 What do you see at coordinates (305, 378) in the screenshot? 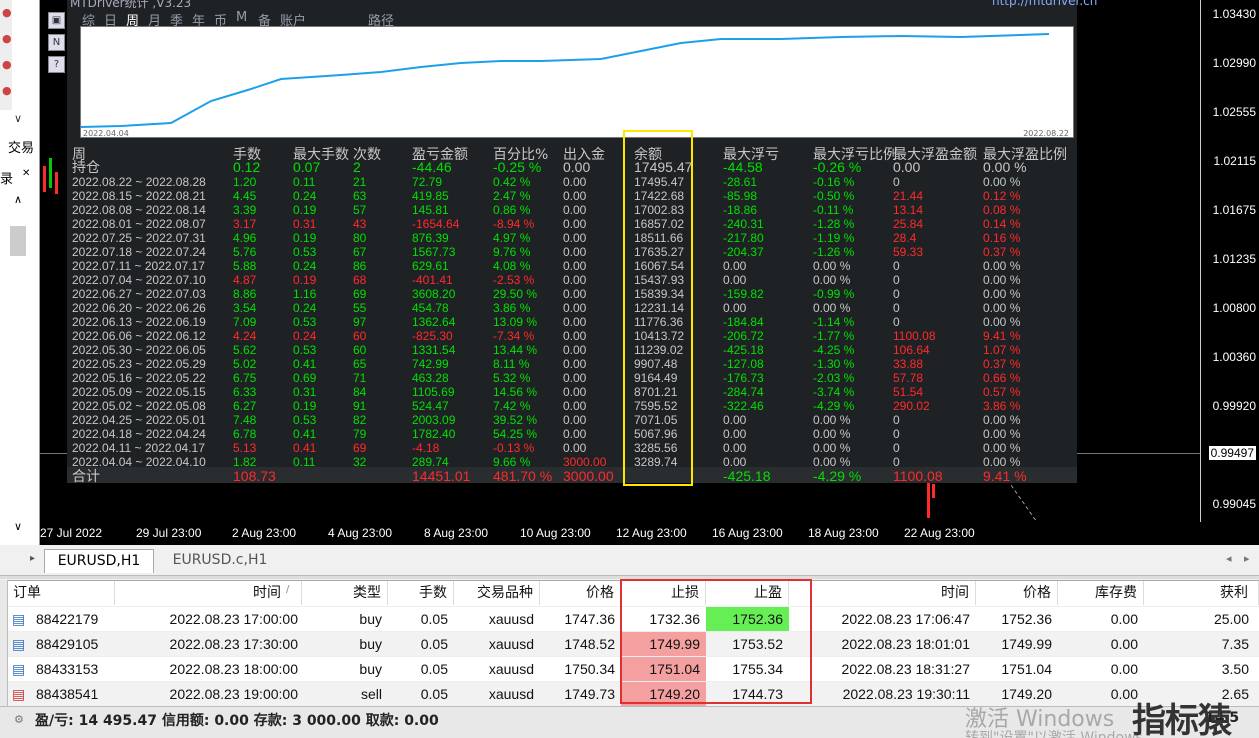
I see `cell-max-lot: 0.69` at bounding box center [305, 378].